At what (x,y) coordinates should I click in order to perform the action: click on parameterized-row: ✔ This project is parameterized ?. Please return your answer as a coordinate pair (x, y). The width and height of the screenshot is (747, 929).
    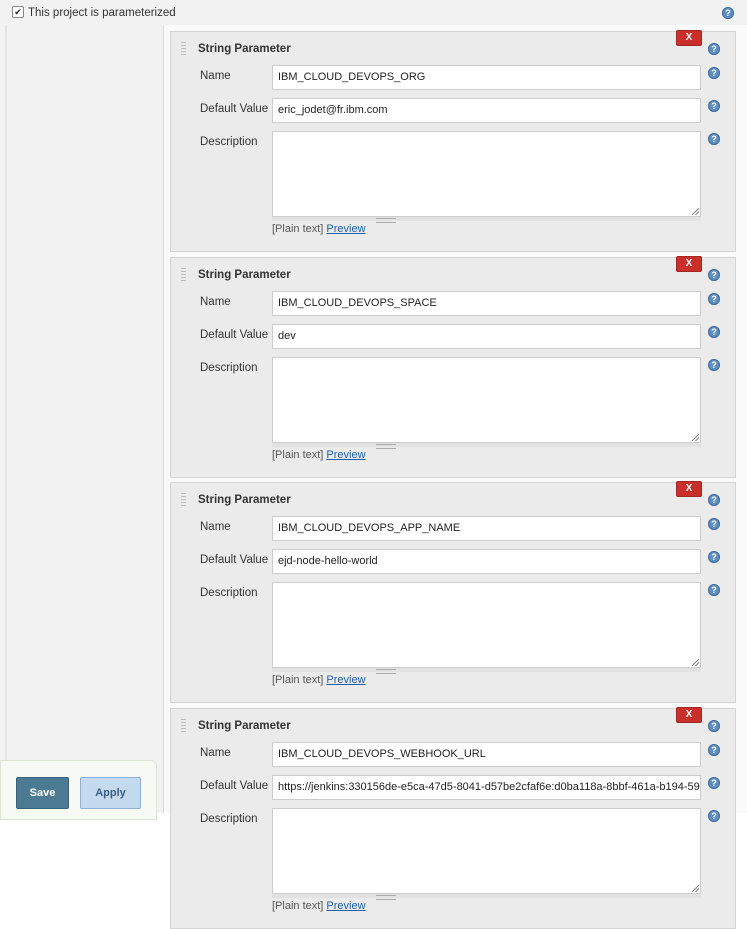
    Looking at the image, I should click on (373, 12).